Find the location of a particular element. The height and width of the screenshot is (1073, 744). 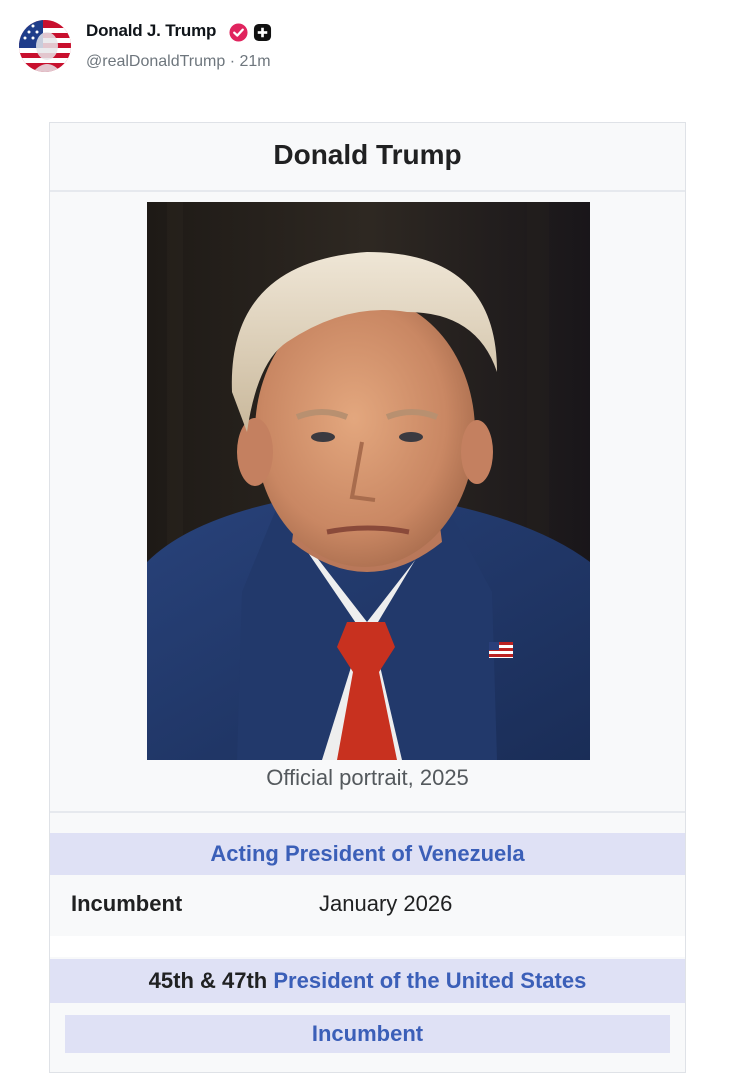

infobox-title: Donald Trump is located at coordinates (367, 154).